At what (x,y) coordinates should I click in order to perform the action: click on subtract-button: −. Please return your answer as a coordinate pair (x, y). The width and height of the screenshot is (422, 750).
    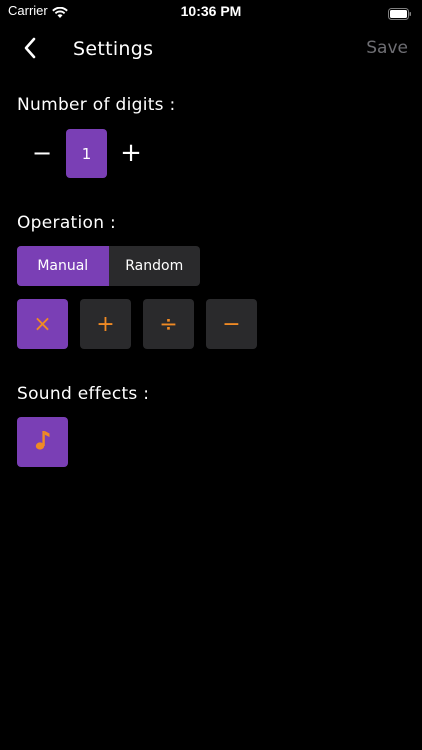
    Looking at the image, I should click on (231, 324).